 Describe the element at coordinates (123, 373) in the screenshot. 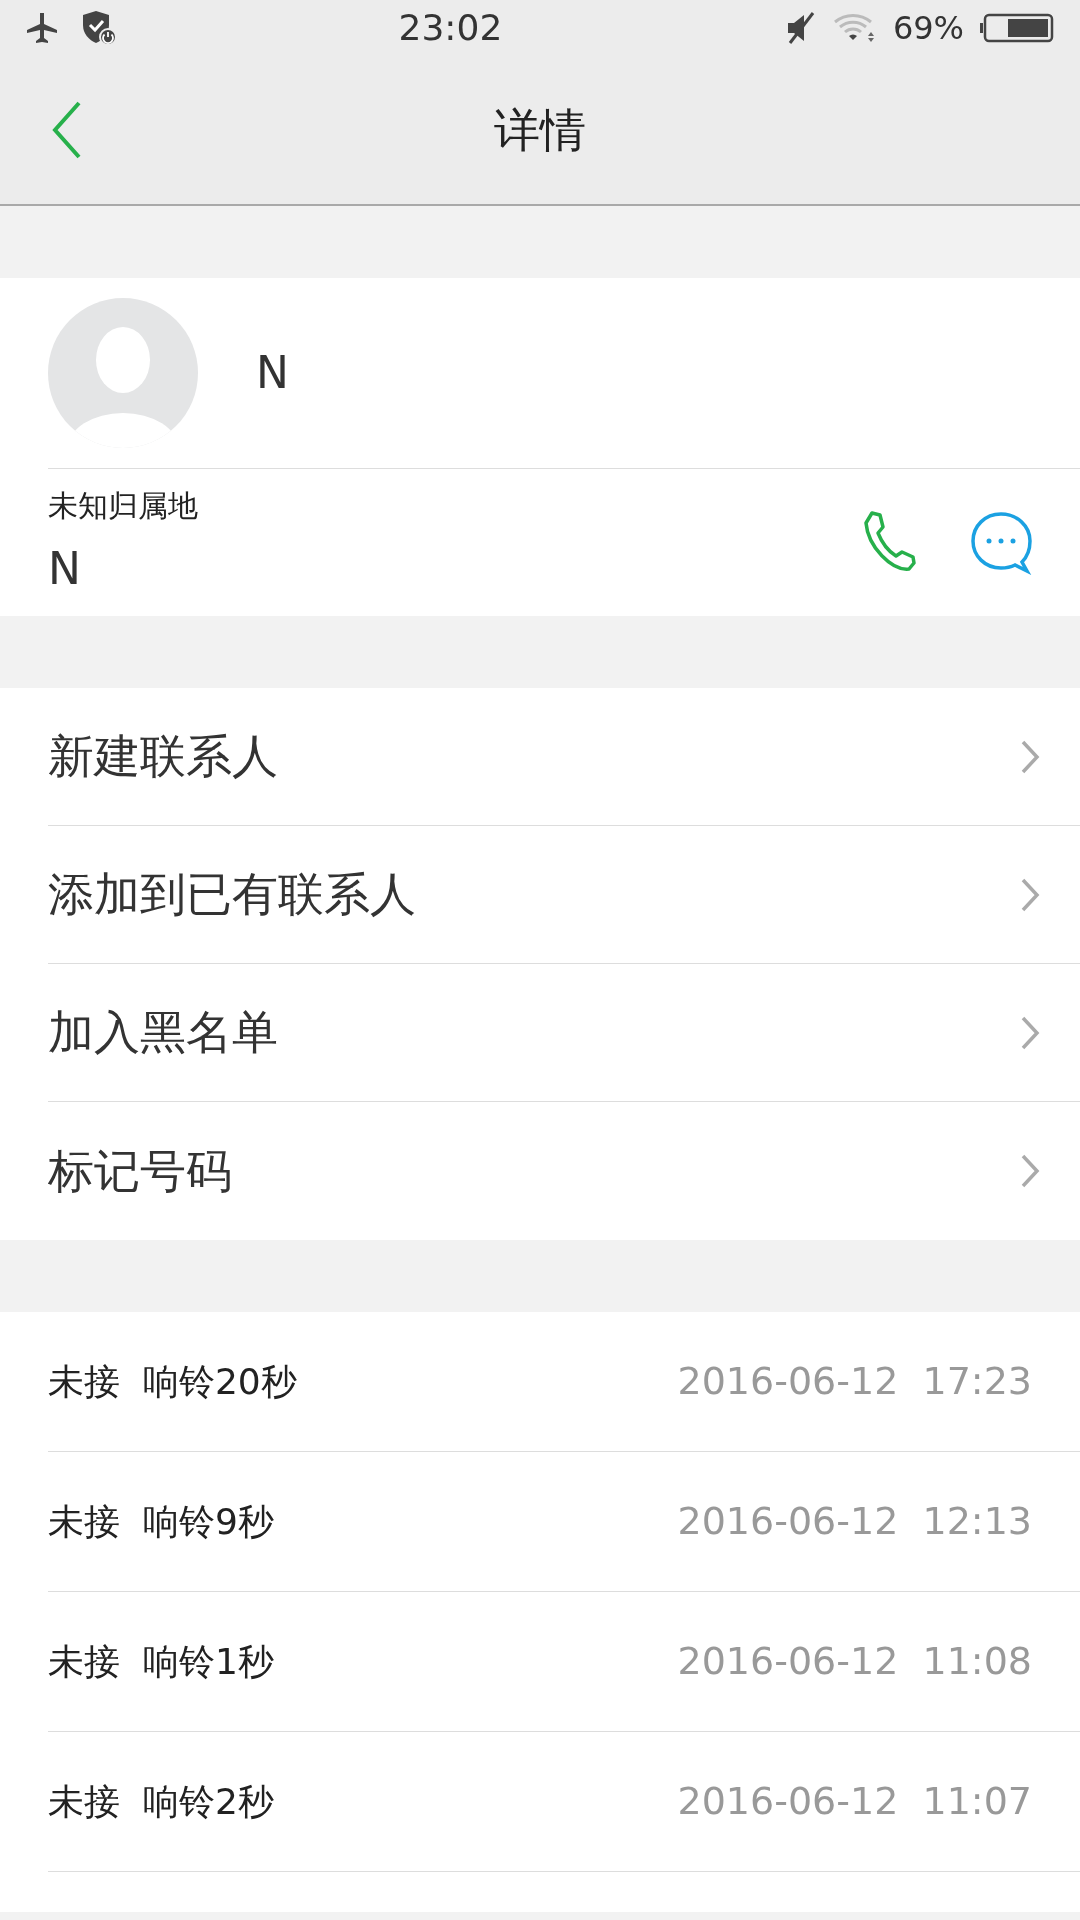

I see `avatar-icon` at that location.